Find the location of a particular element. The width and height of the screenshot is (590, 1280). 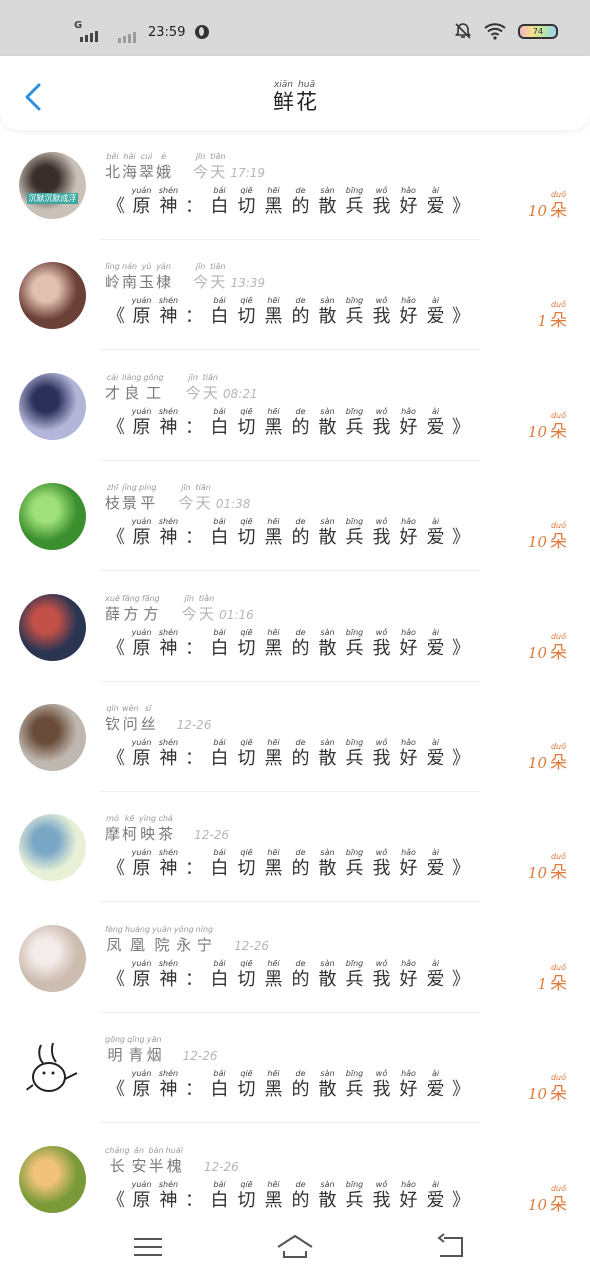

avatar: 沉默沉默成浮 is located at coordinates (52, 185).